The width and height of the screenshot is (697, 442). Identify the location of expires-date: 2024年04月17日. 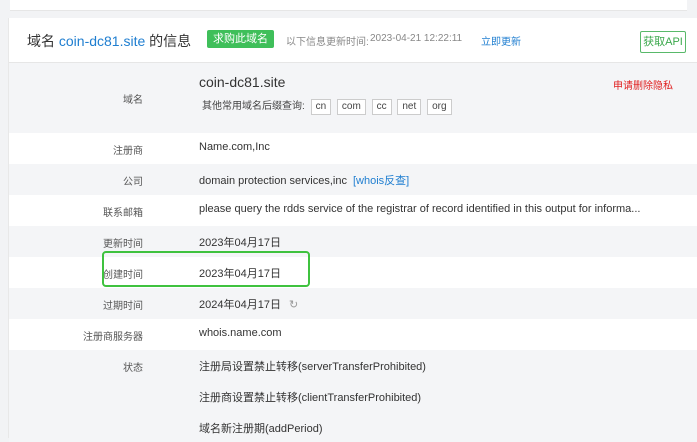
(240, 305).